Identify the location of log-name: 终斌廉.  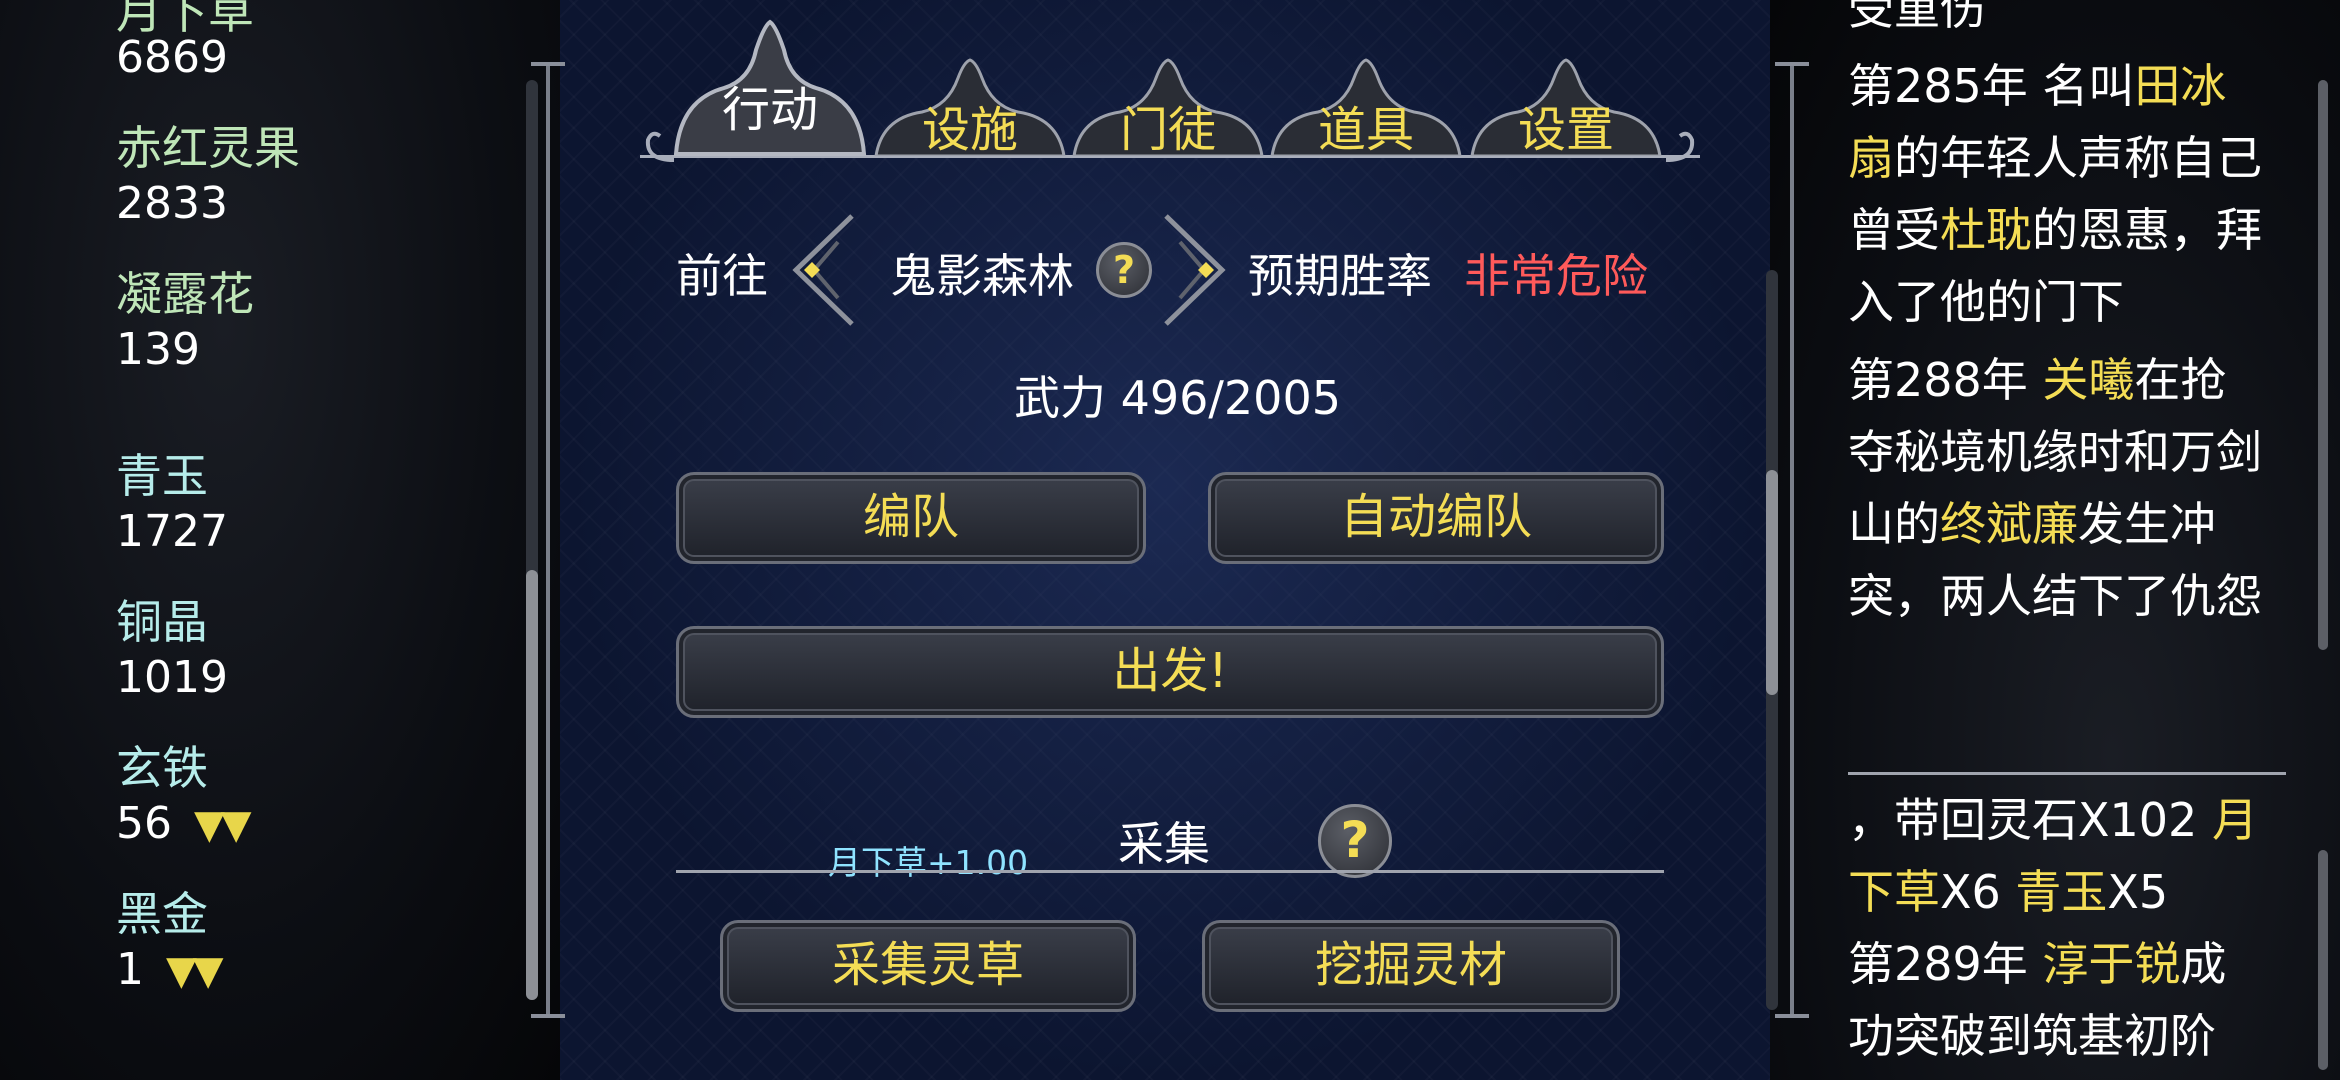
(2009, 524).